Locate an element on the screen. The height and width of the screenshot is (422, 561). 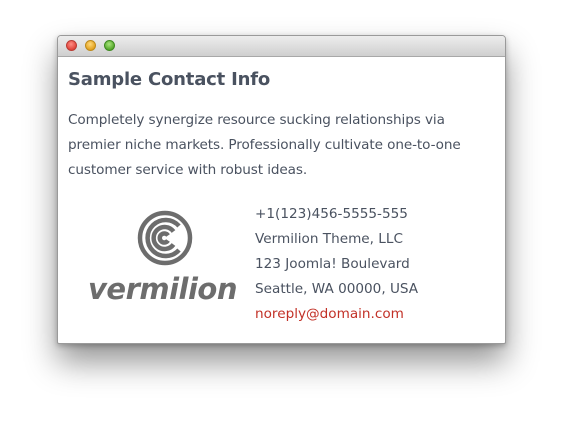
contact-email-link: noreply@domain.com is located at coordinates (336, 314).